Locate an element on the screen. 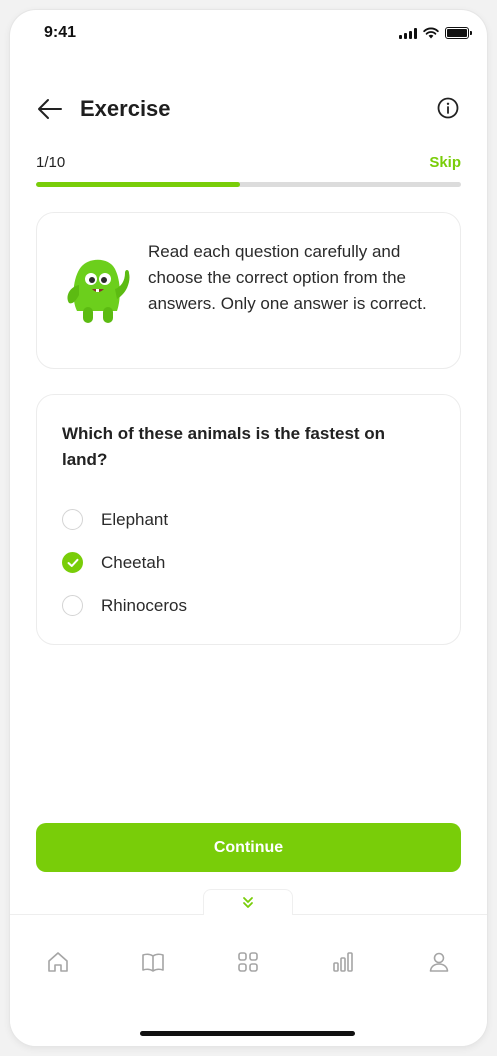 This screenshot has width=497, height=1056. book-icon is located at coordinates (153, 962).